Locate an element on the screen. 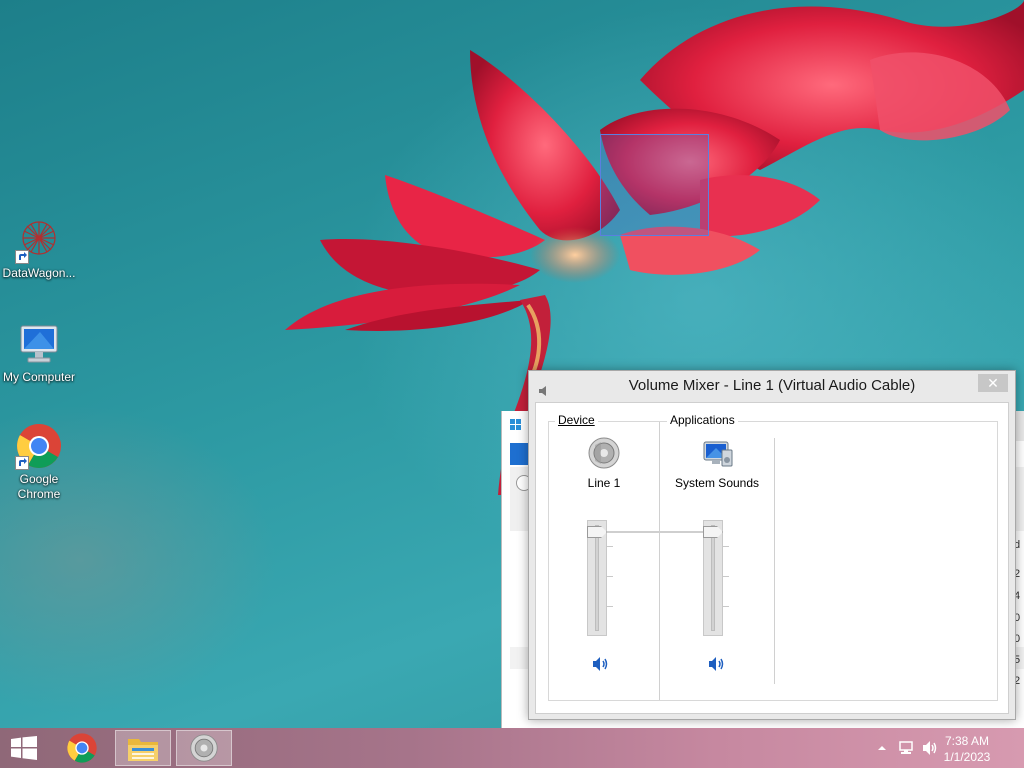 This screenshot has height=768, width=1024. desktop-icon-label-line1: Google is located at coordinates (39, 479).